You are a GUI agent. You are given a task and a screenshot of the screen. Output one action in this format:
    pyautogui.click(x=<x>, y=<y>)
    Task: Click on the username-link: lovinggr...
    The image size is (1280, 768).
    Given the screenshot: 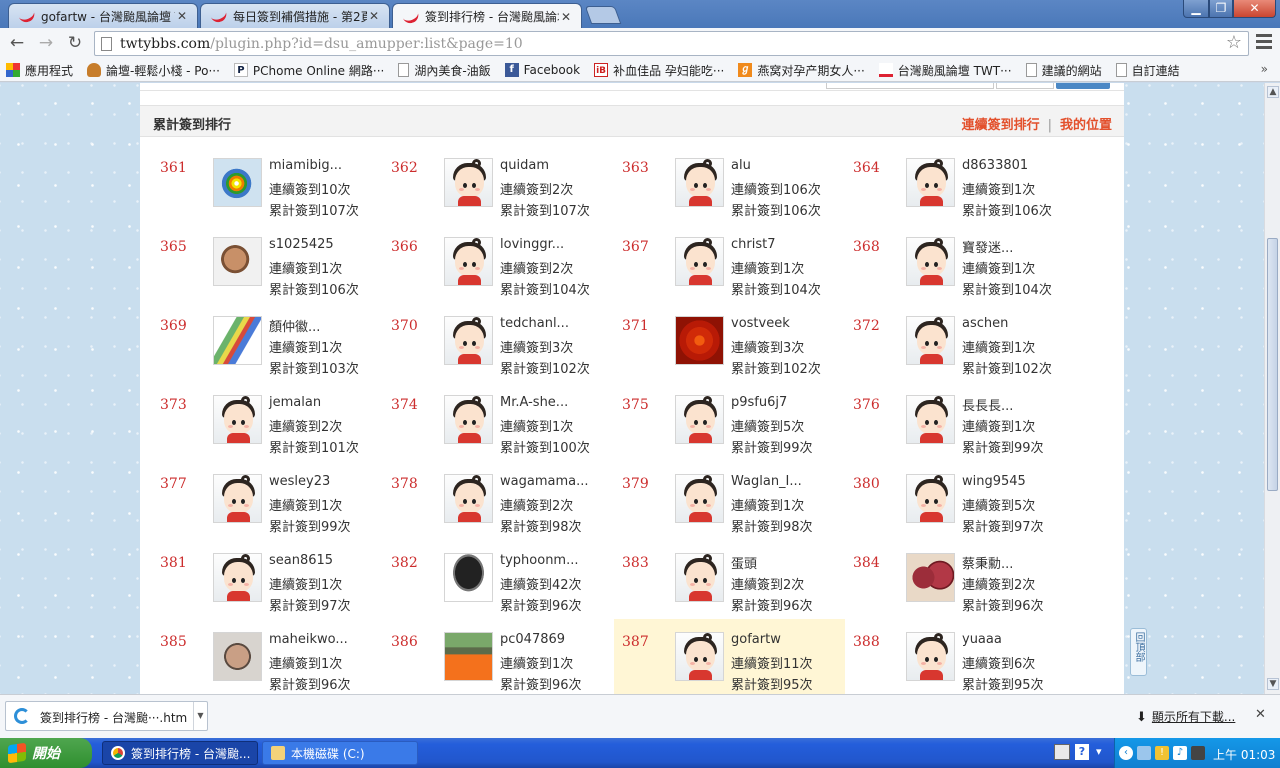 What is the action you would take?
    pyautogui.click(x=532, y=244)
    